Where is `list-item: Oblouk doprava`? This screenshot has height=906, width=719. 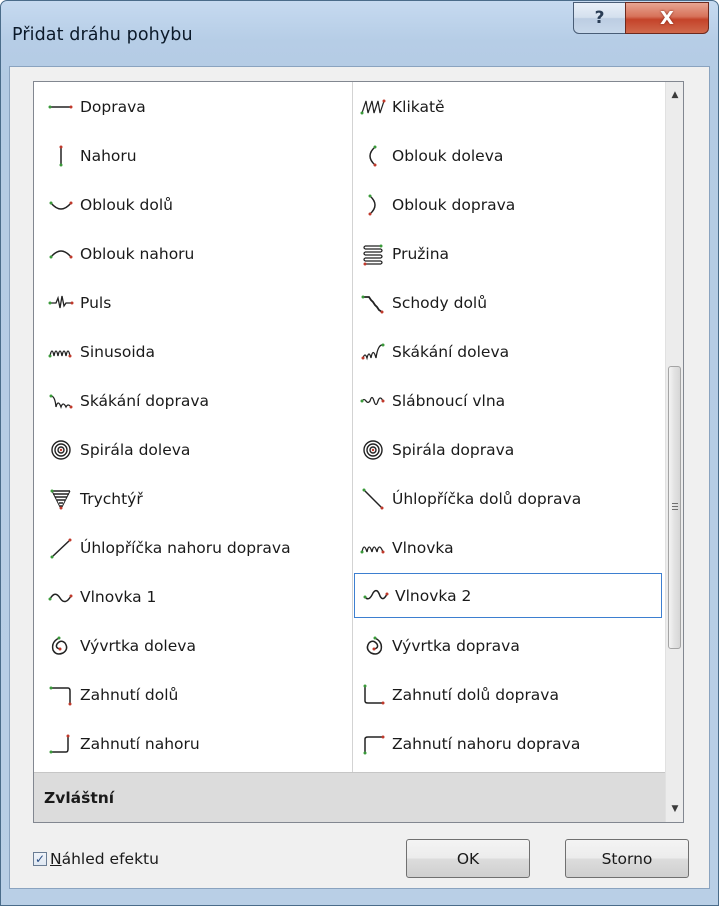
list-item: Oblouk doprava is located at coordinates (510, 204).